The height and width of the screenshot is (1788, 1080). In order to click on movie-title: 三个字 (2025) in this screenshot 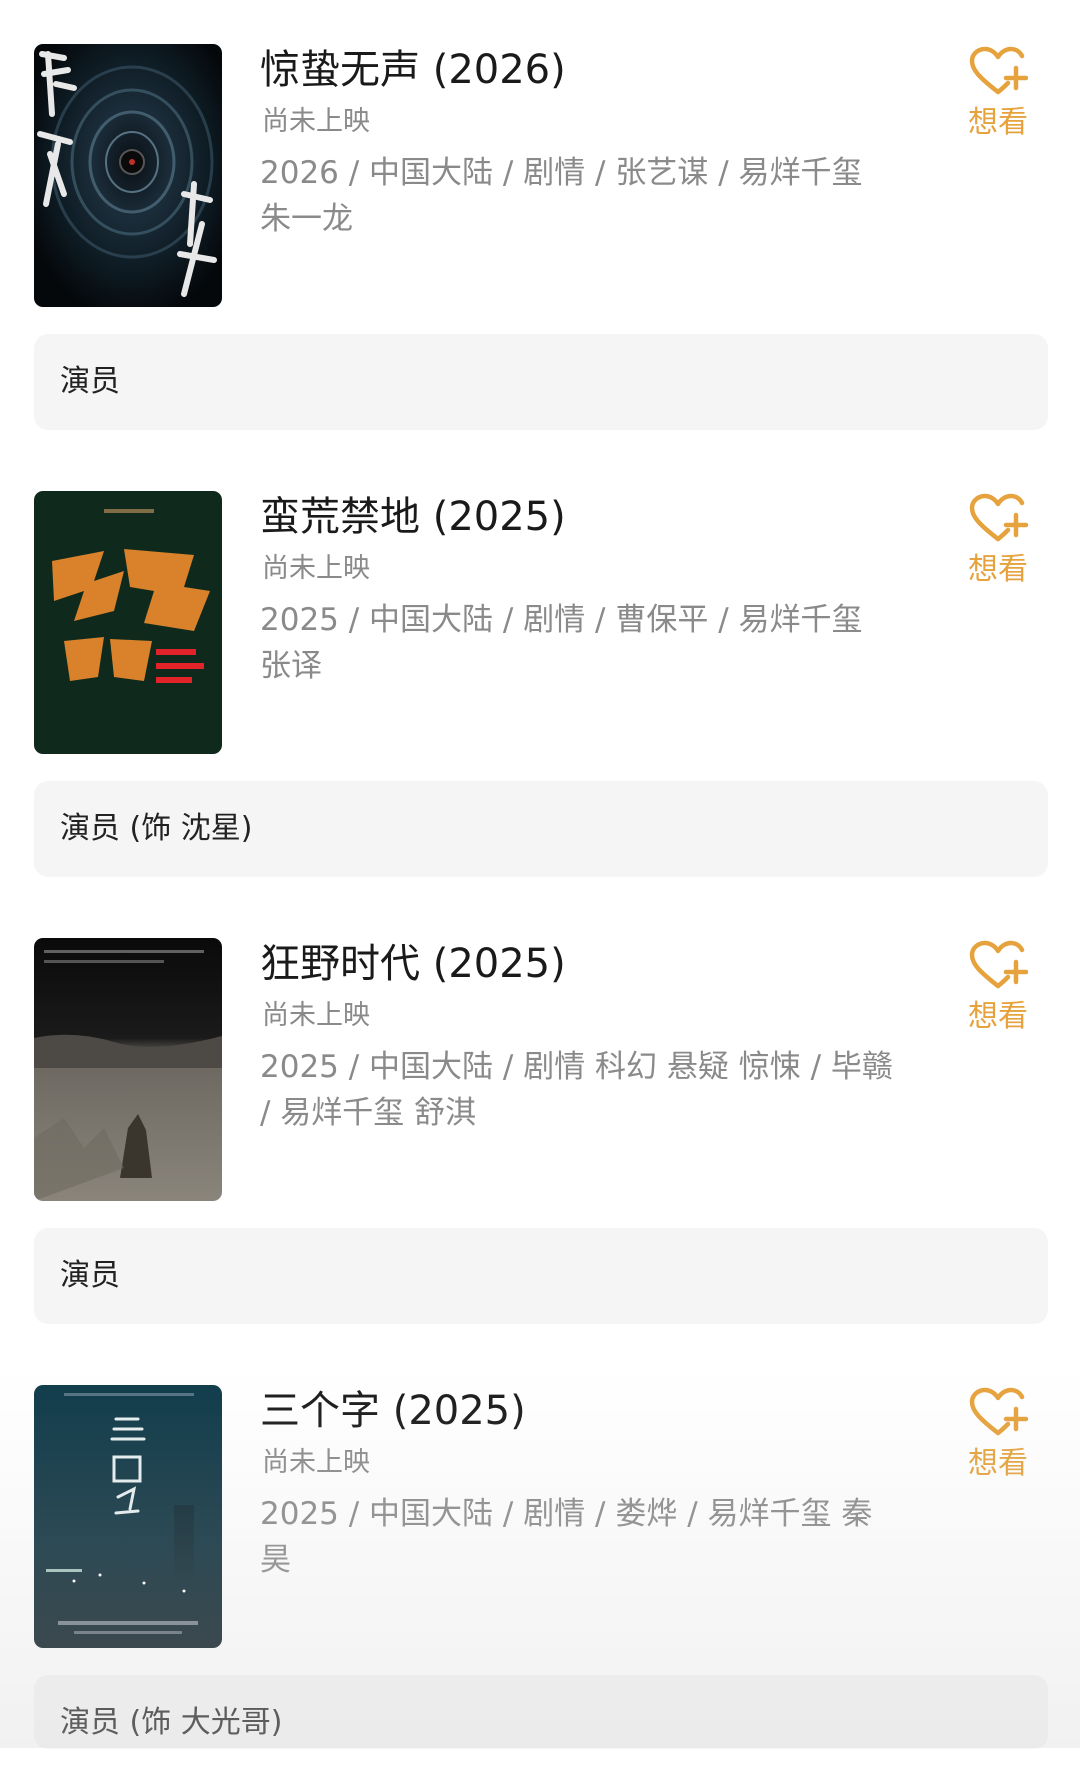, I will do `click(393, 1411)`.